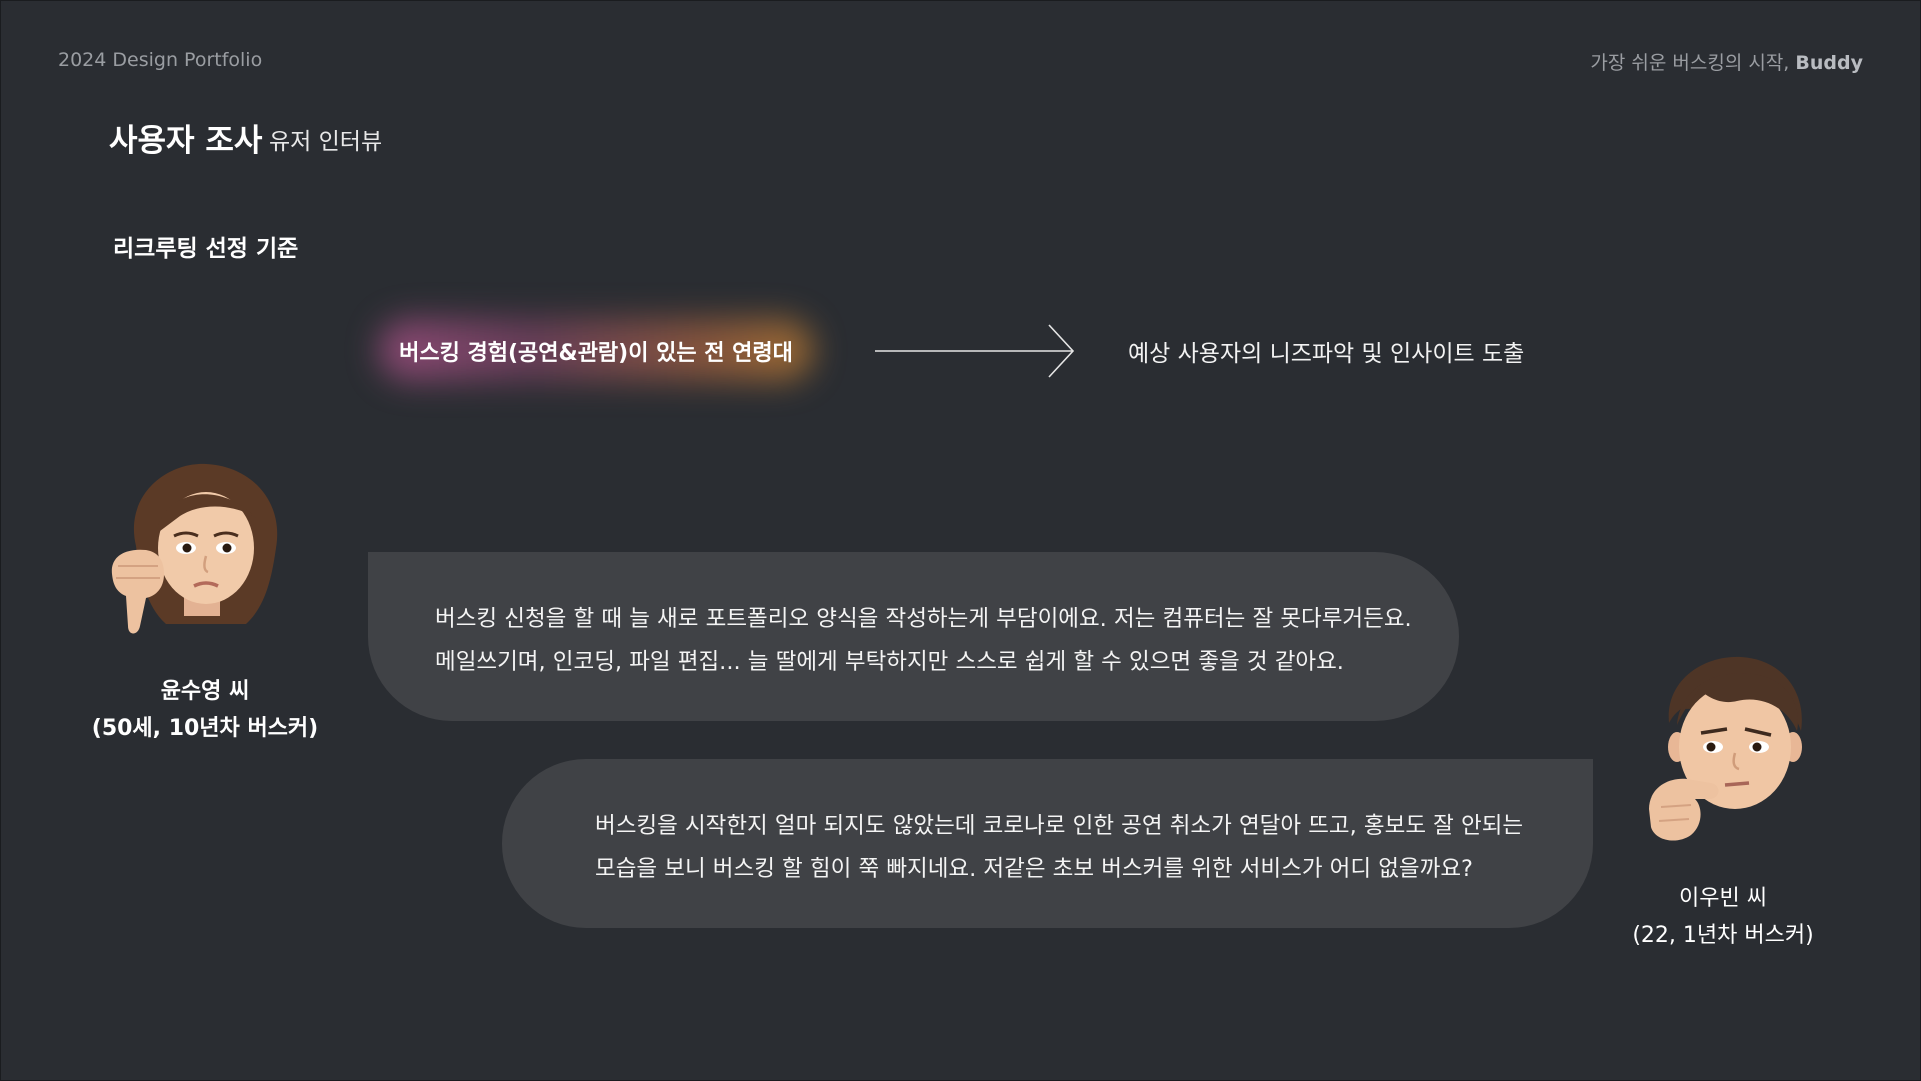 The image size is (1921, 1081). I want to click on portfolio-label: 2024 Design Portfolio, so click(160, 60).